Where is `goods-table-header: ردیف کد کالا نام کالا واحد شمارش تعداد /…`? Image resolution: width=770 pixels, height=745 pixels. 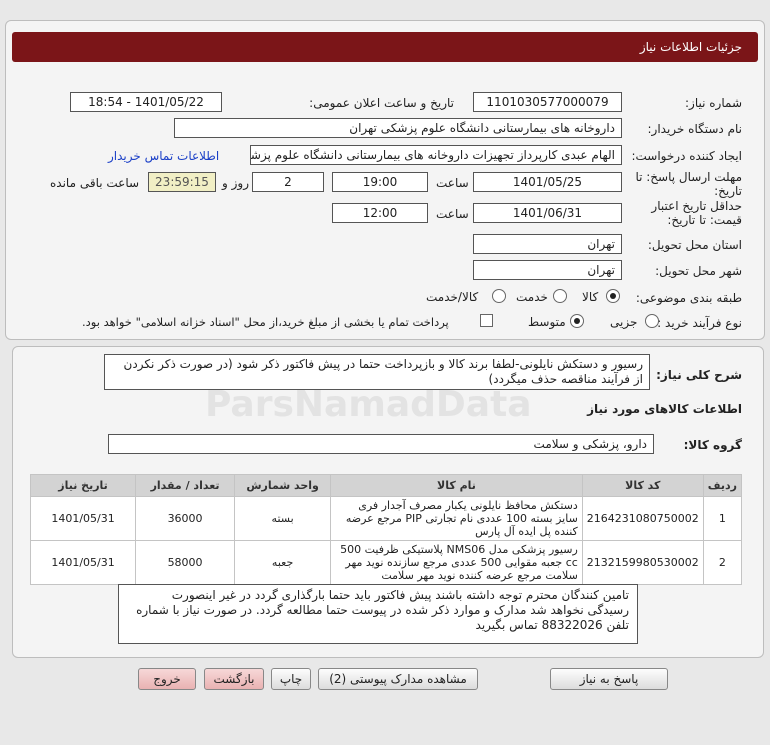 goods-table-header: ردیف کد کالا نام کالا واحد شمارش تعداد /… is located at coordinates (386, 485).